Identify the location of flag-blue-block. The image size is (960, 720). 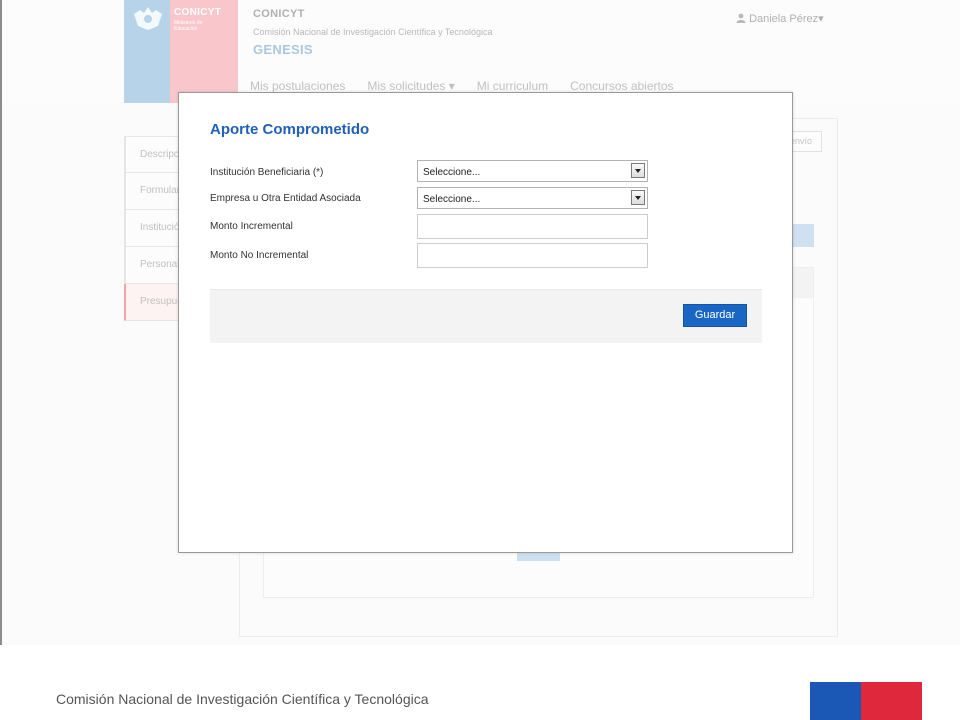
(835, 701).